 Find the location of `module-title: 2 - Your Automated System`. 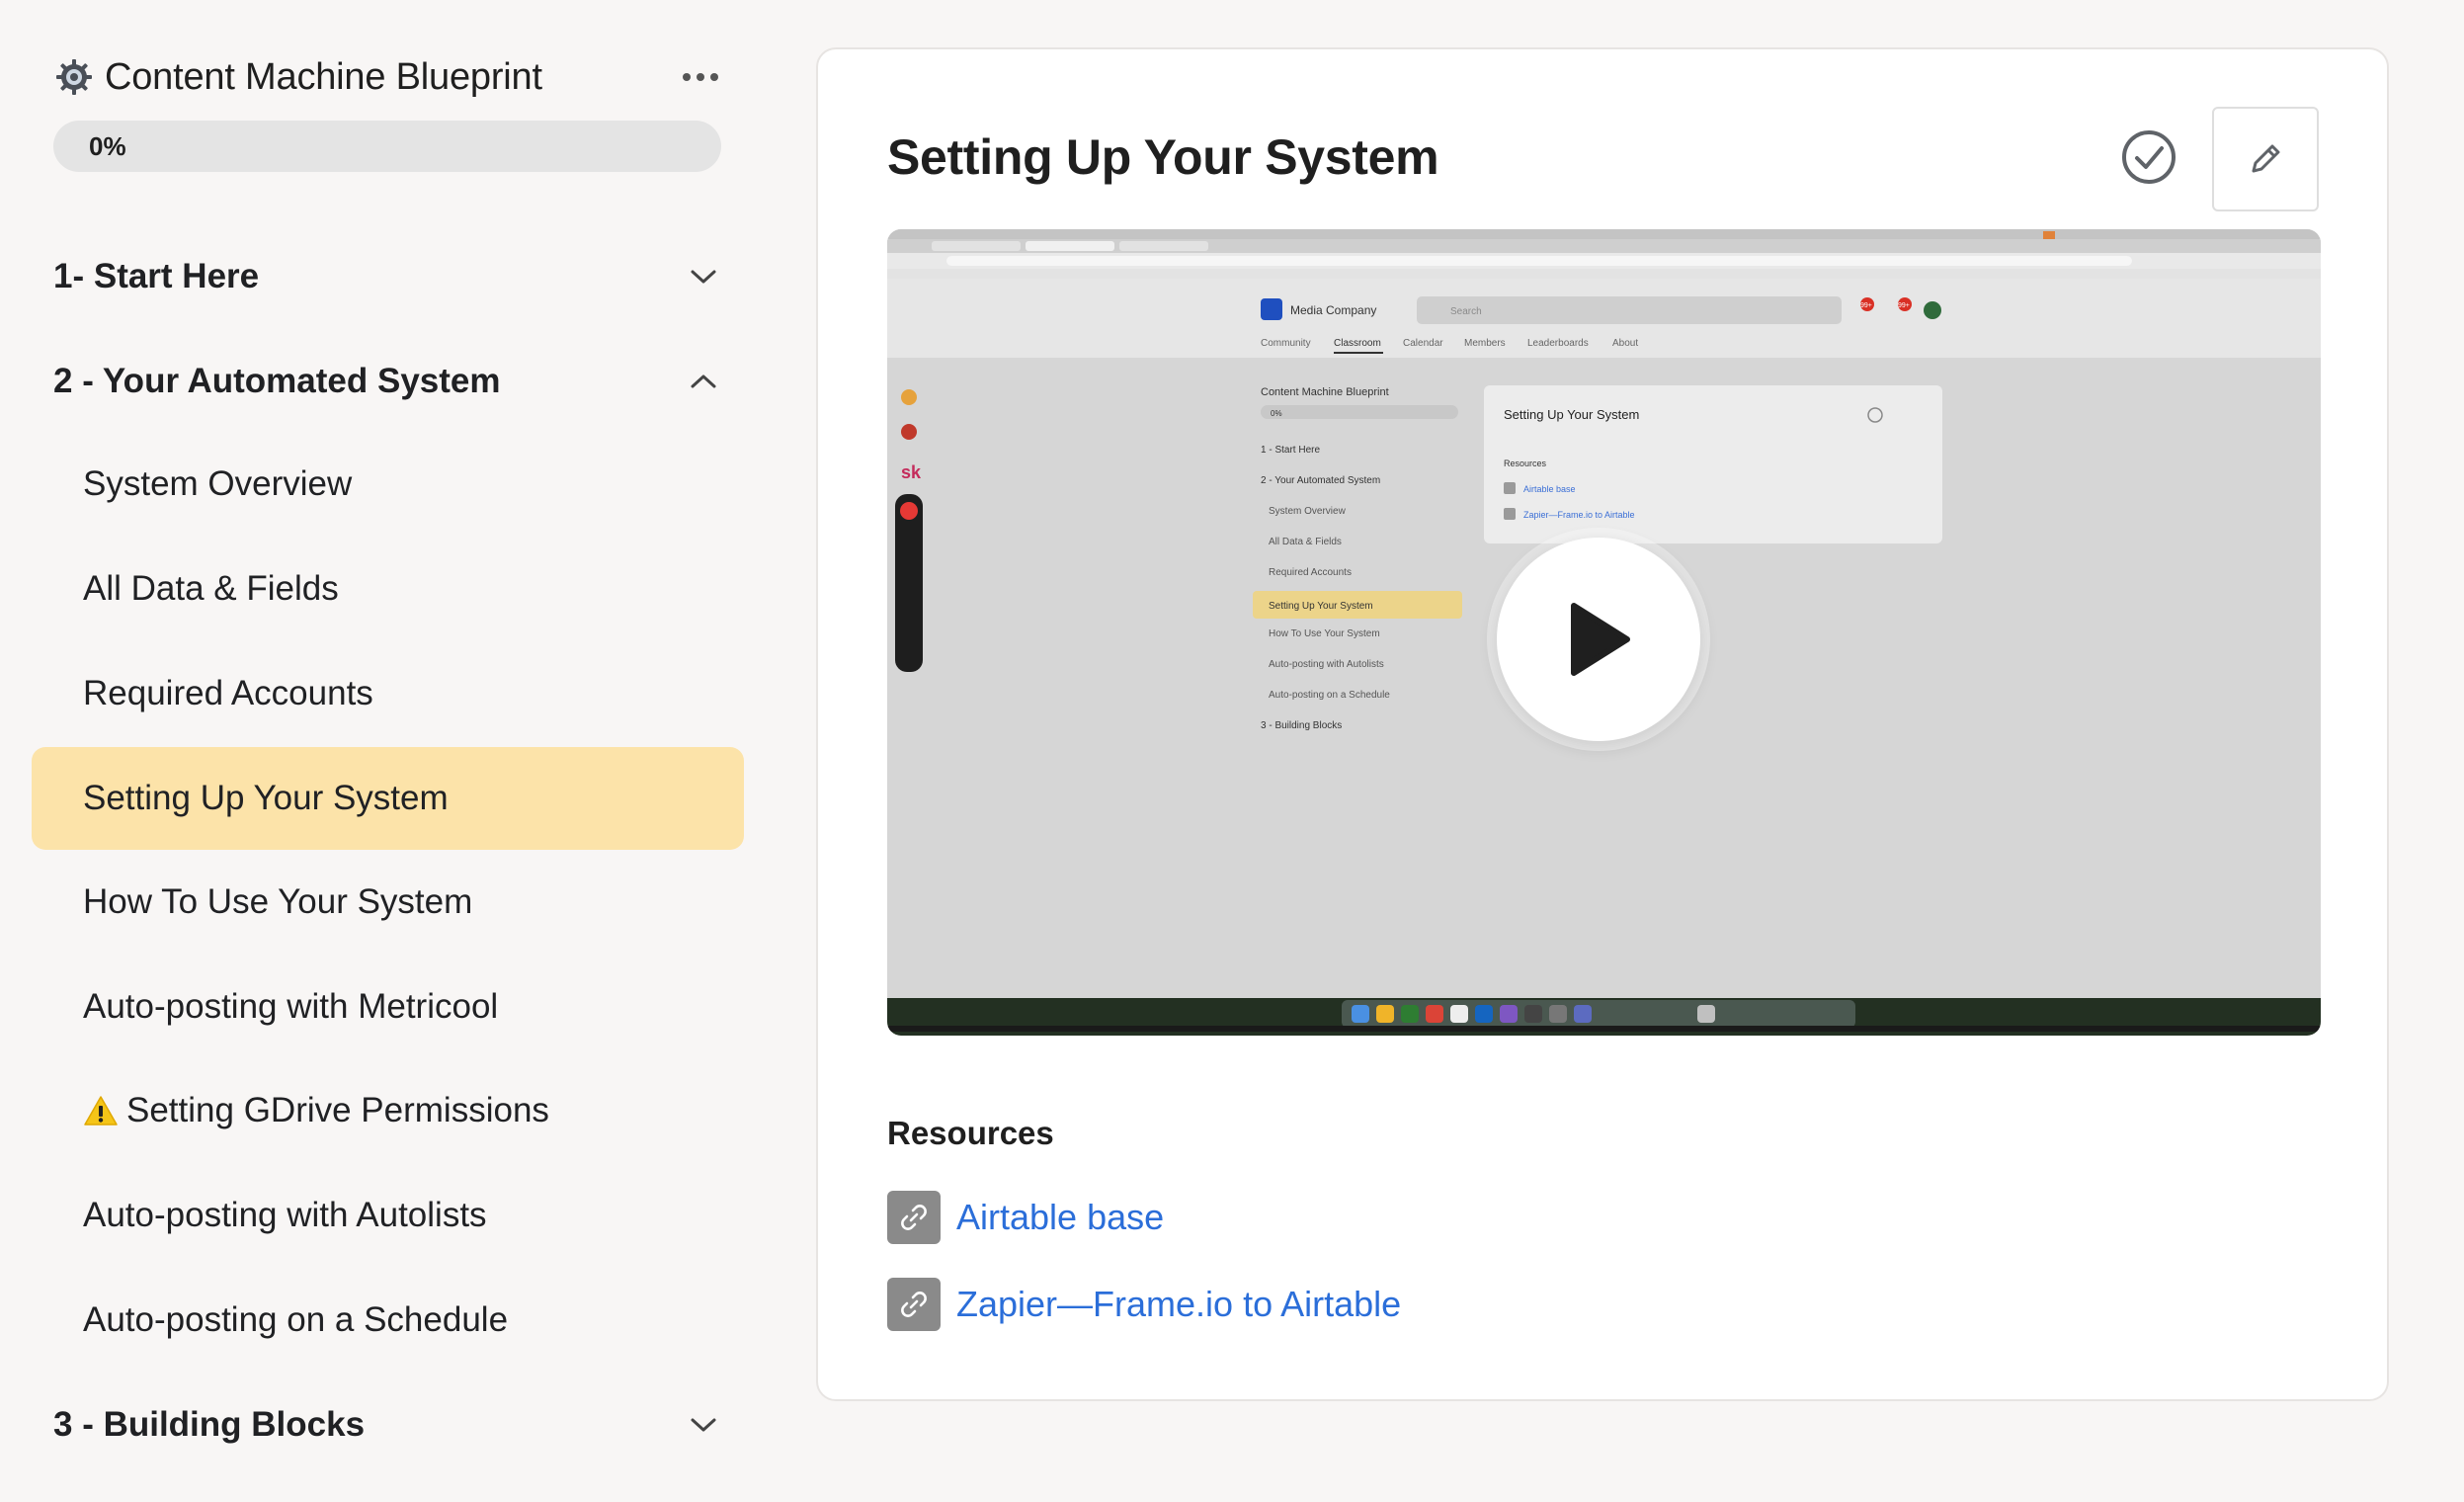

module-title: 2 - Your Automated System is located at coordinates (277, 381).